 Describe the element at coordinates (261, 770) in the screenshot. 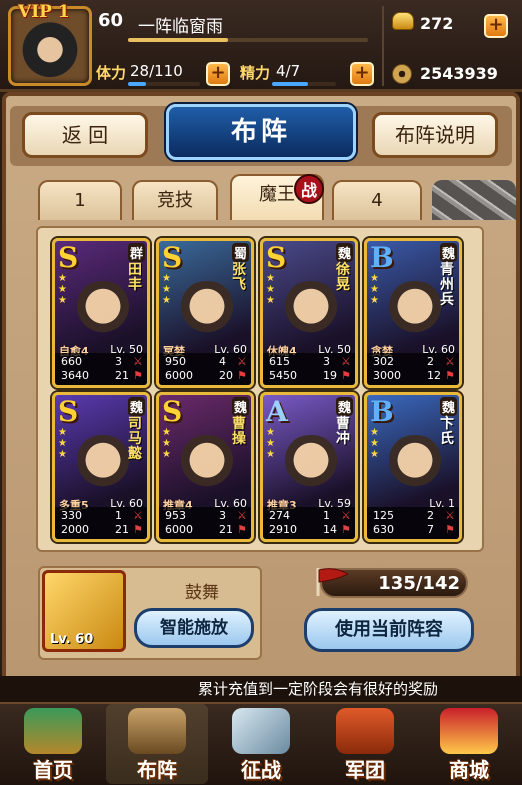

I see `nav-campaign-label: 征战` at that location.